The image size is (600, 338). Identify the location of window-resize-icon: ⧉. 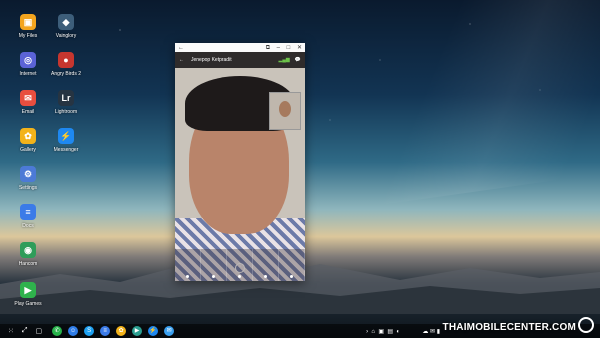
(268, 48).